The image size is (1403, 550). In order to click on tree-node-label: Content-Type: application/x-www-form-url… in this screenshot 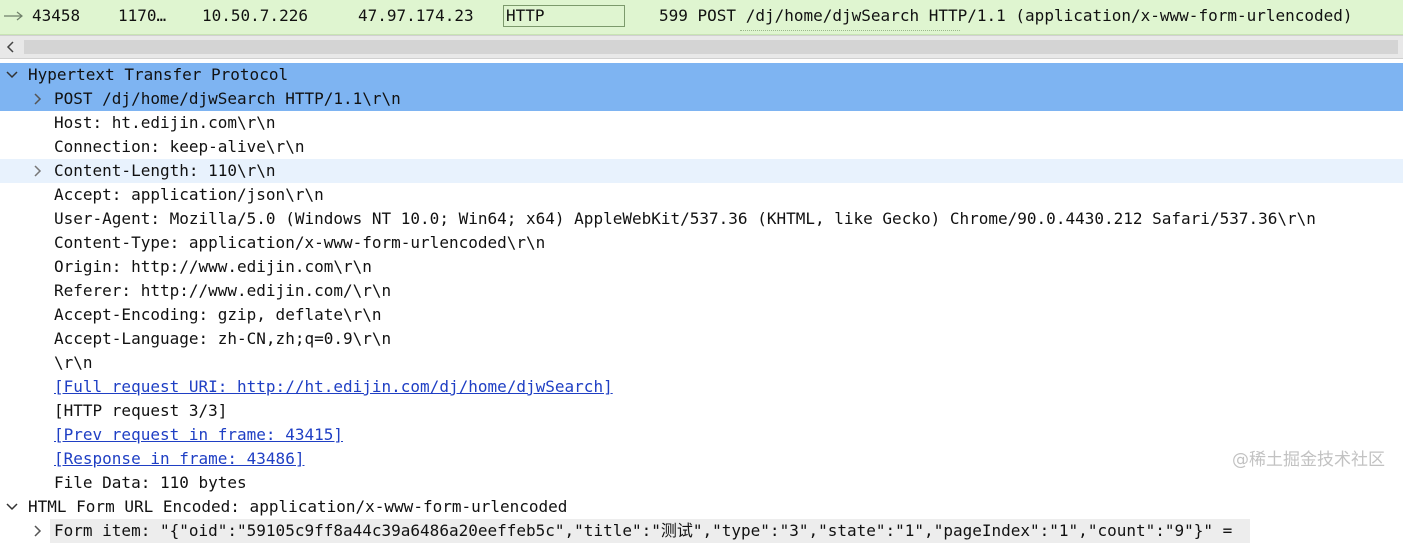, I will do `click(300, 242)`.